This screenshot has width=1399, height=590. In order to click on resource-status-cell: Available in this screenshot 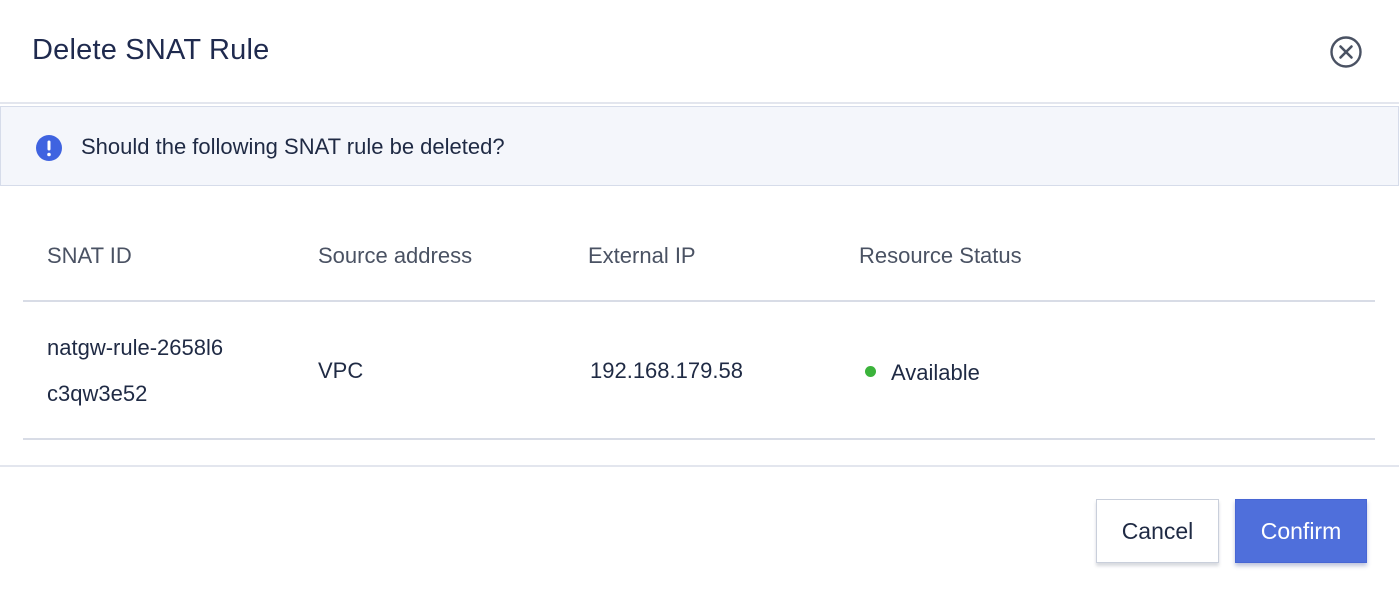, I will do `click(935, 372)`.